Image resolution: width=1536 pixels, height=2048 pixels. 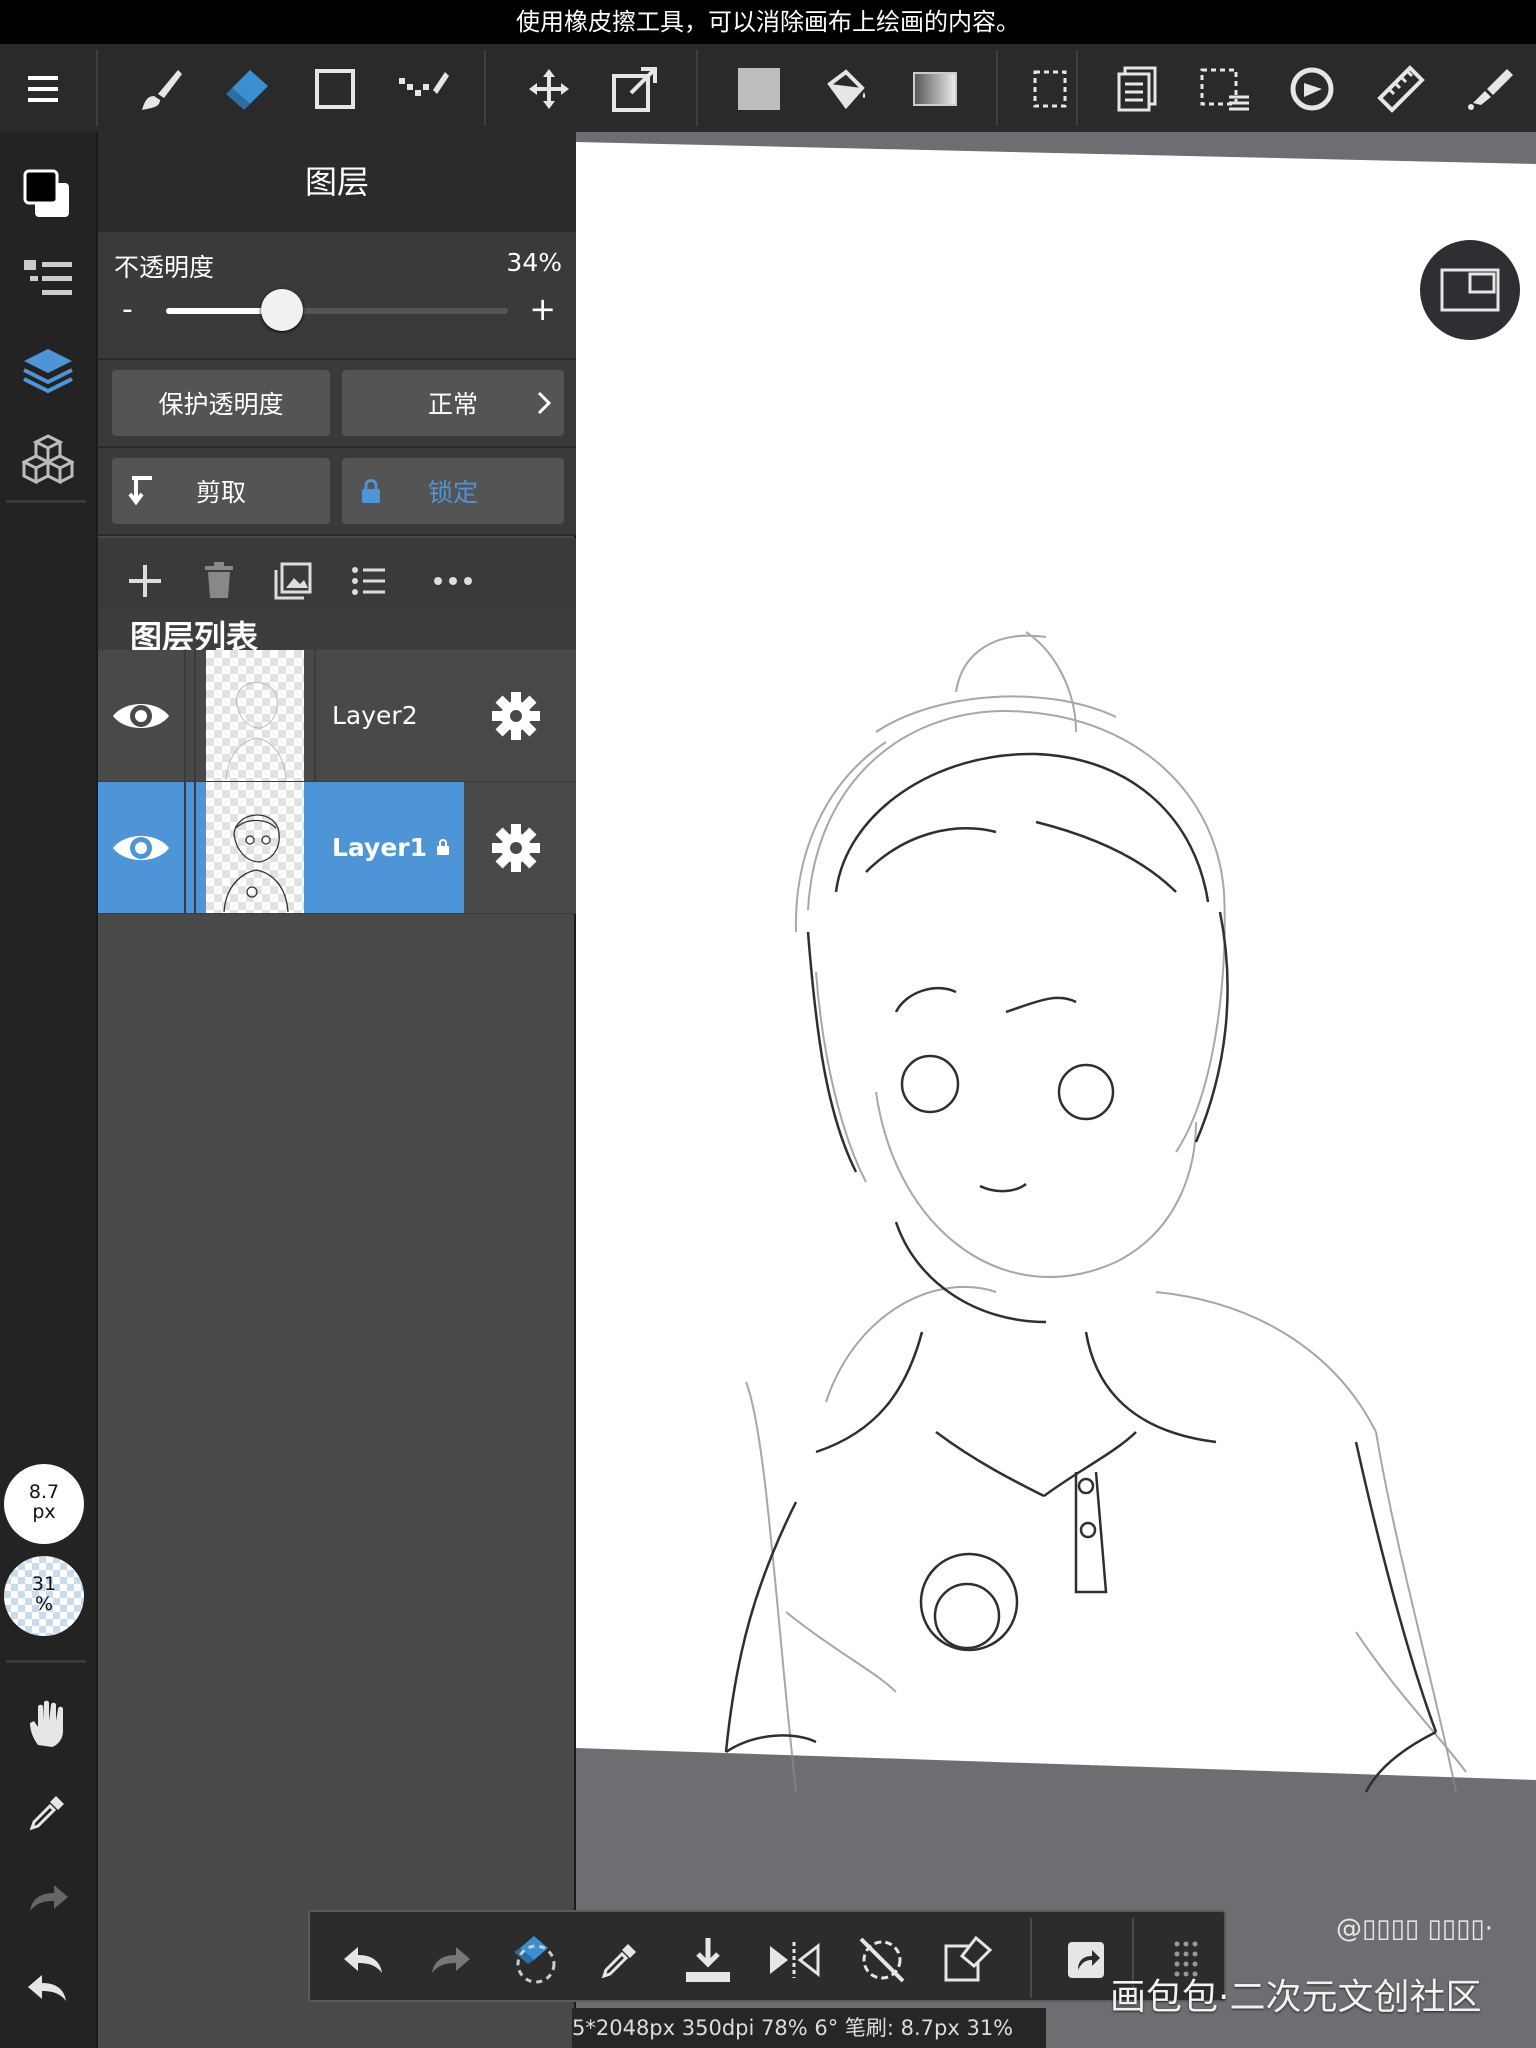 I want to click on lock-icon, so click(x=371, y=491).